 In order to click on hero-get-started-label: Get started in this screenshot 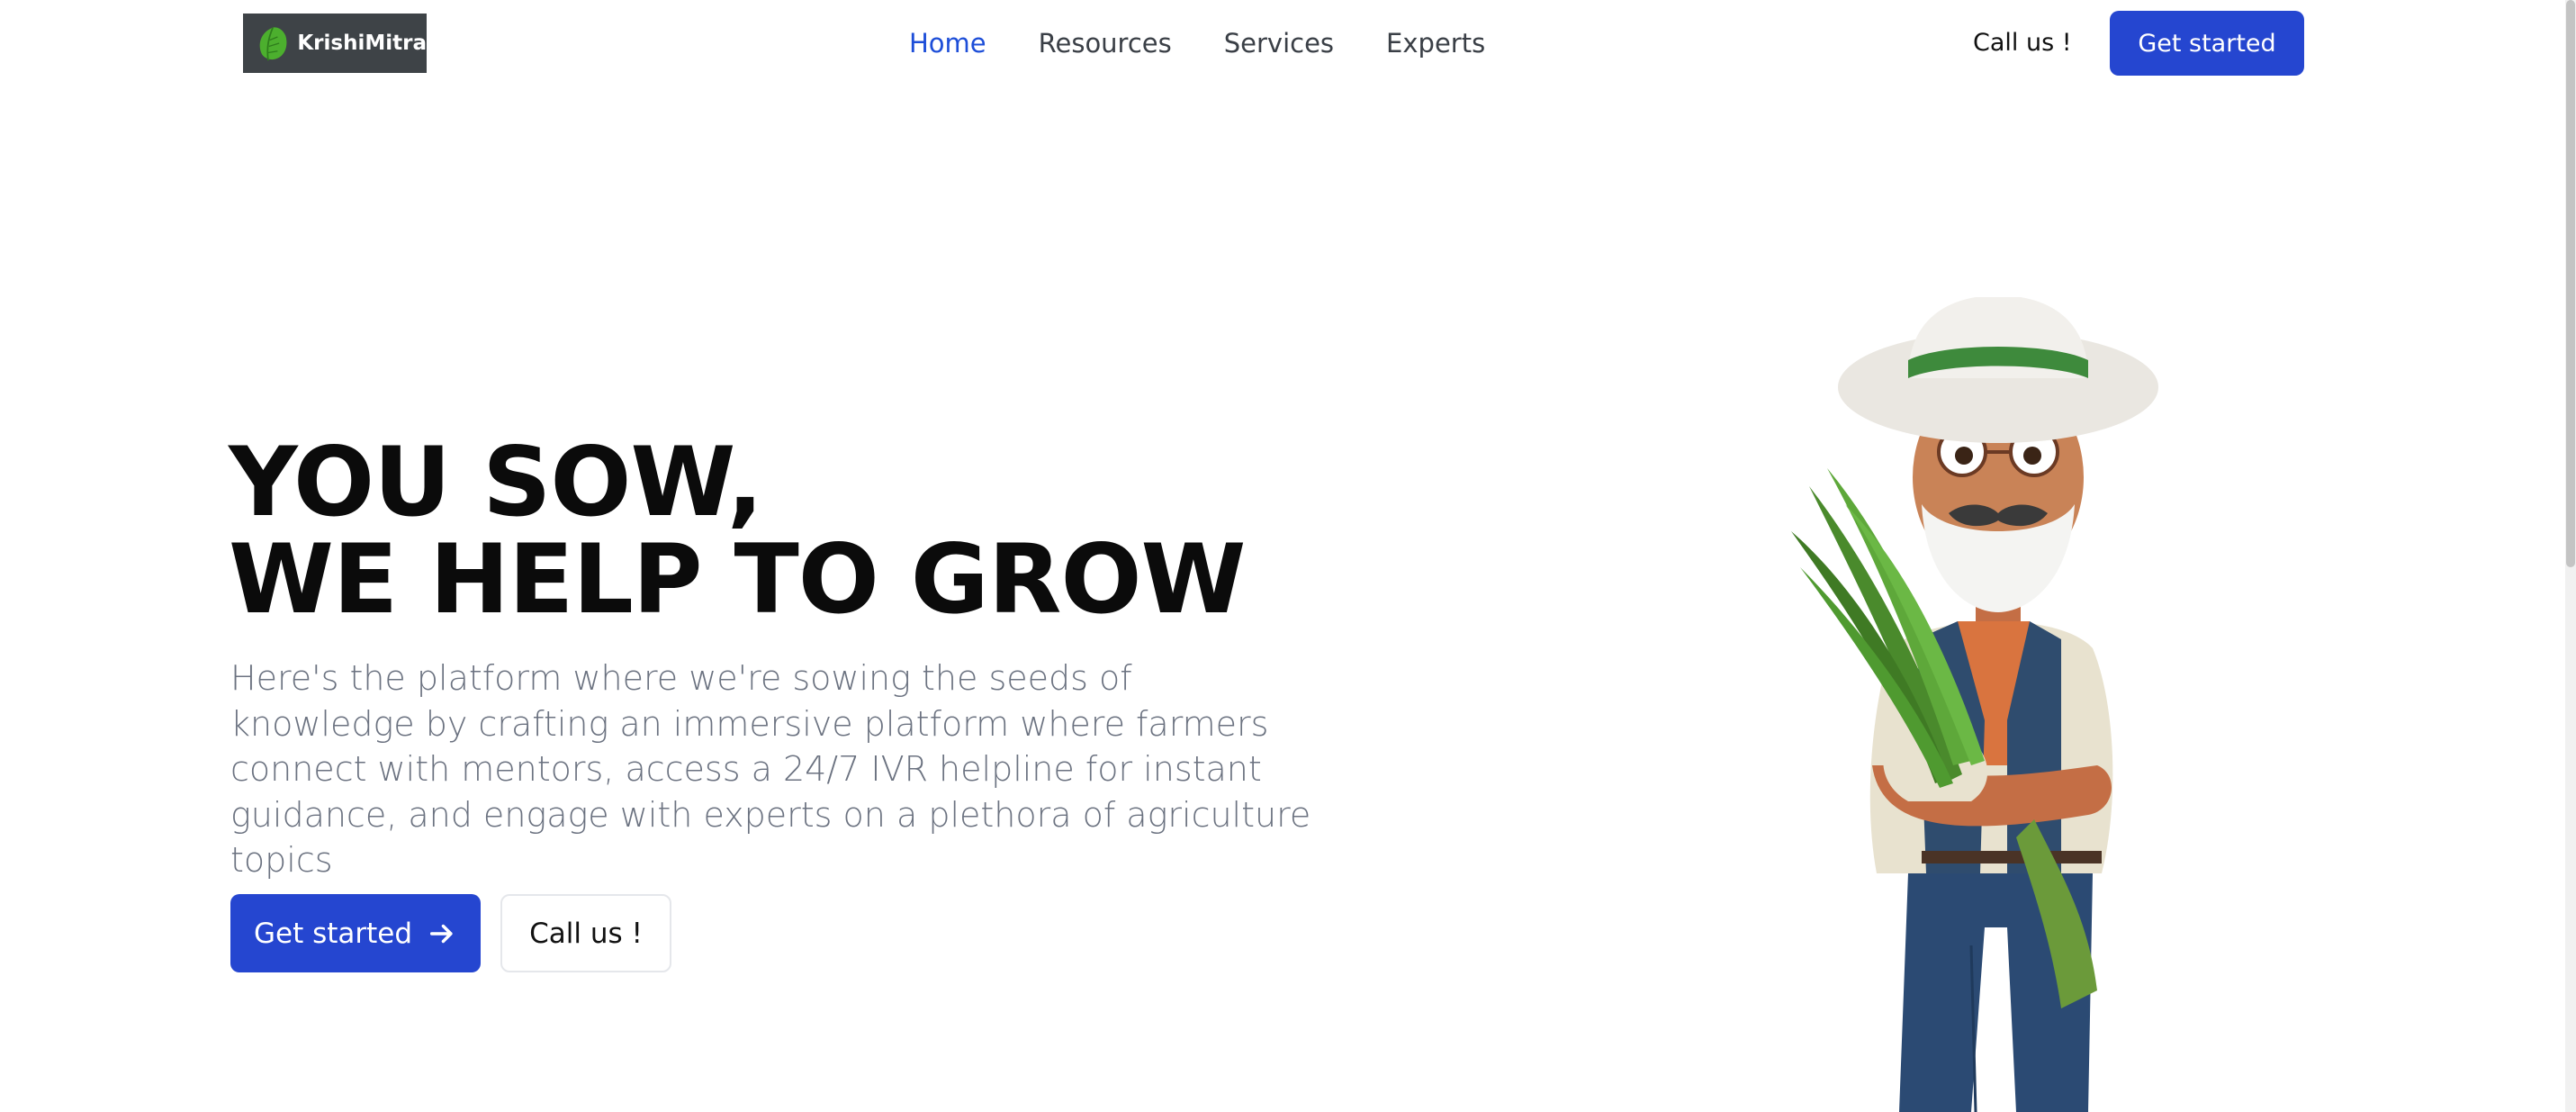, I will do `click(333, 934)`.